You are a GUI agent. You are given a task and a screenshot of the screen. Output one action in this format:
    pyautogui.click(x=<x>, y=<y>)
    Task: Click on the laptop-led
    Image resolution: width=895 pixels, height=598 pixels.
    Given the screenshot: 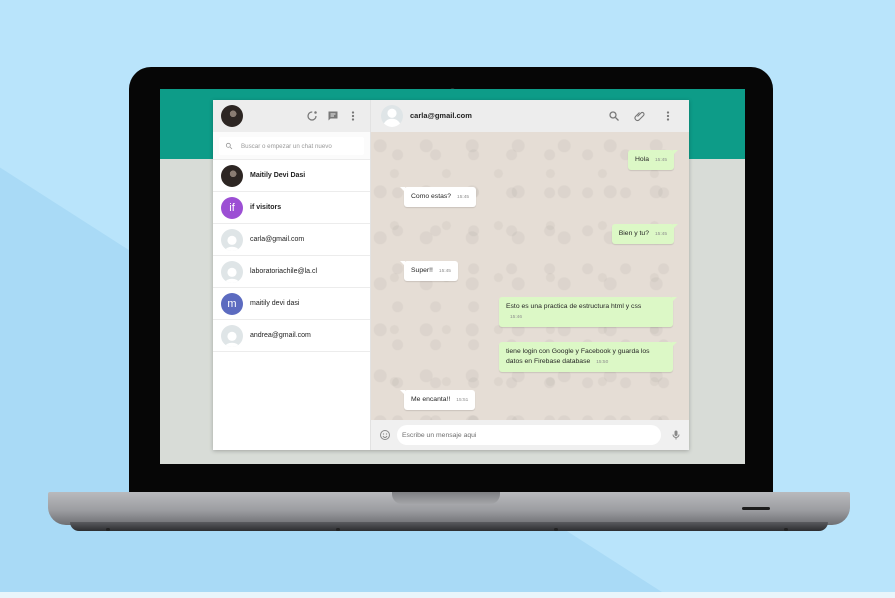 What is the action you would take?
    pyautogui.click(x=756, y=508)
    